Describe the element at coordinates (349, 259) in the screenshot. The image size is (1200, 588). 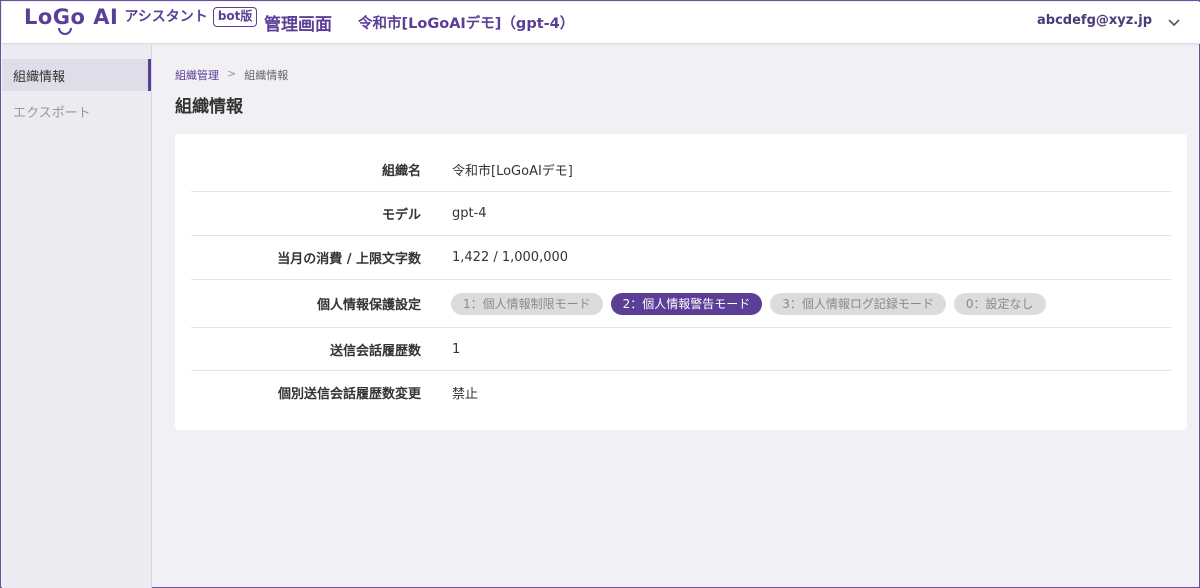
I see `detail-label: 当月の消費 / 上限文字数` at that location.